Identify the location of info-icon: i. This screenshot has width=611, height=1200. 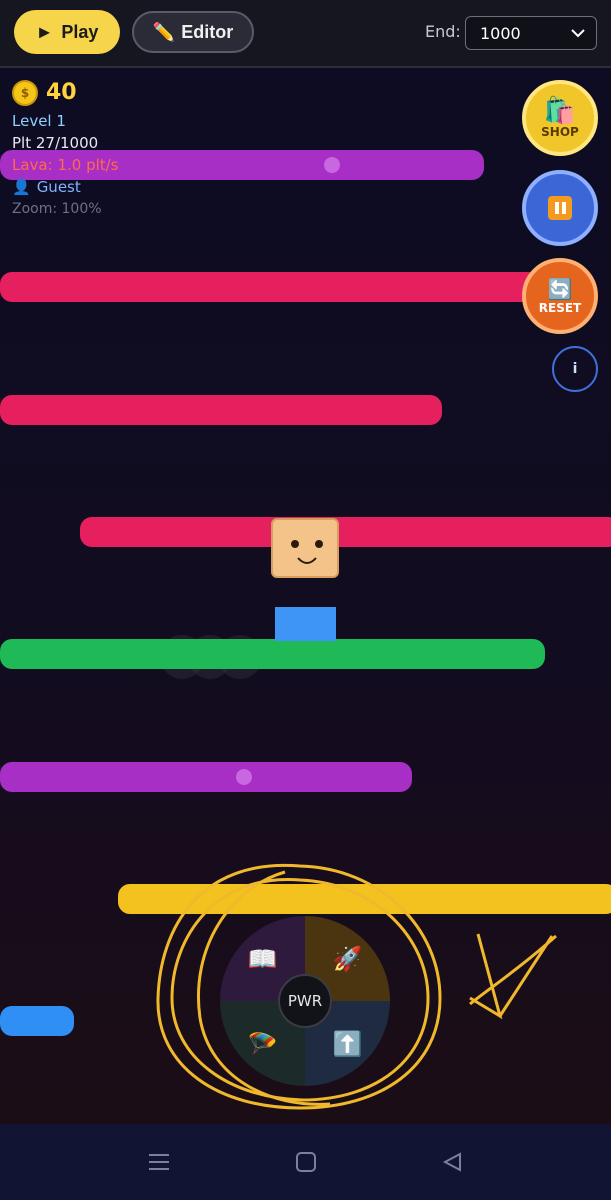
(575, 369).